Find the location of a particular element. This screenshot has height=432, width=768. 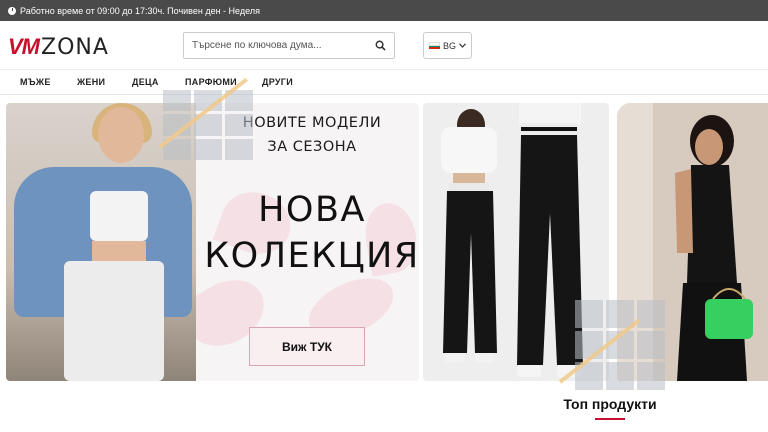

header: VM ZONA BG is located at coordinates (384, 45).